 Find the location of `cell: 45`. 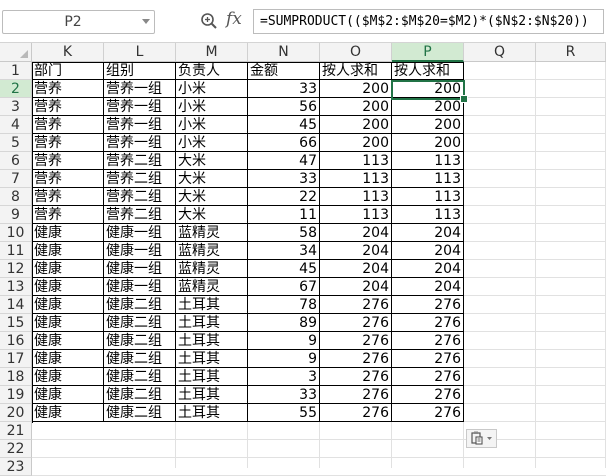

cell: 45 is located at coordinates (284, 269).